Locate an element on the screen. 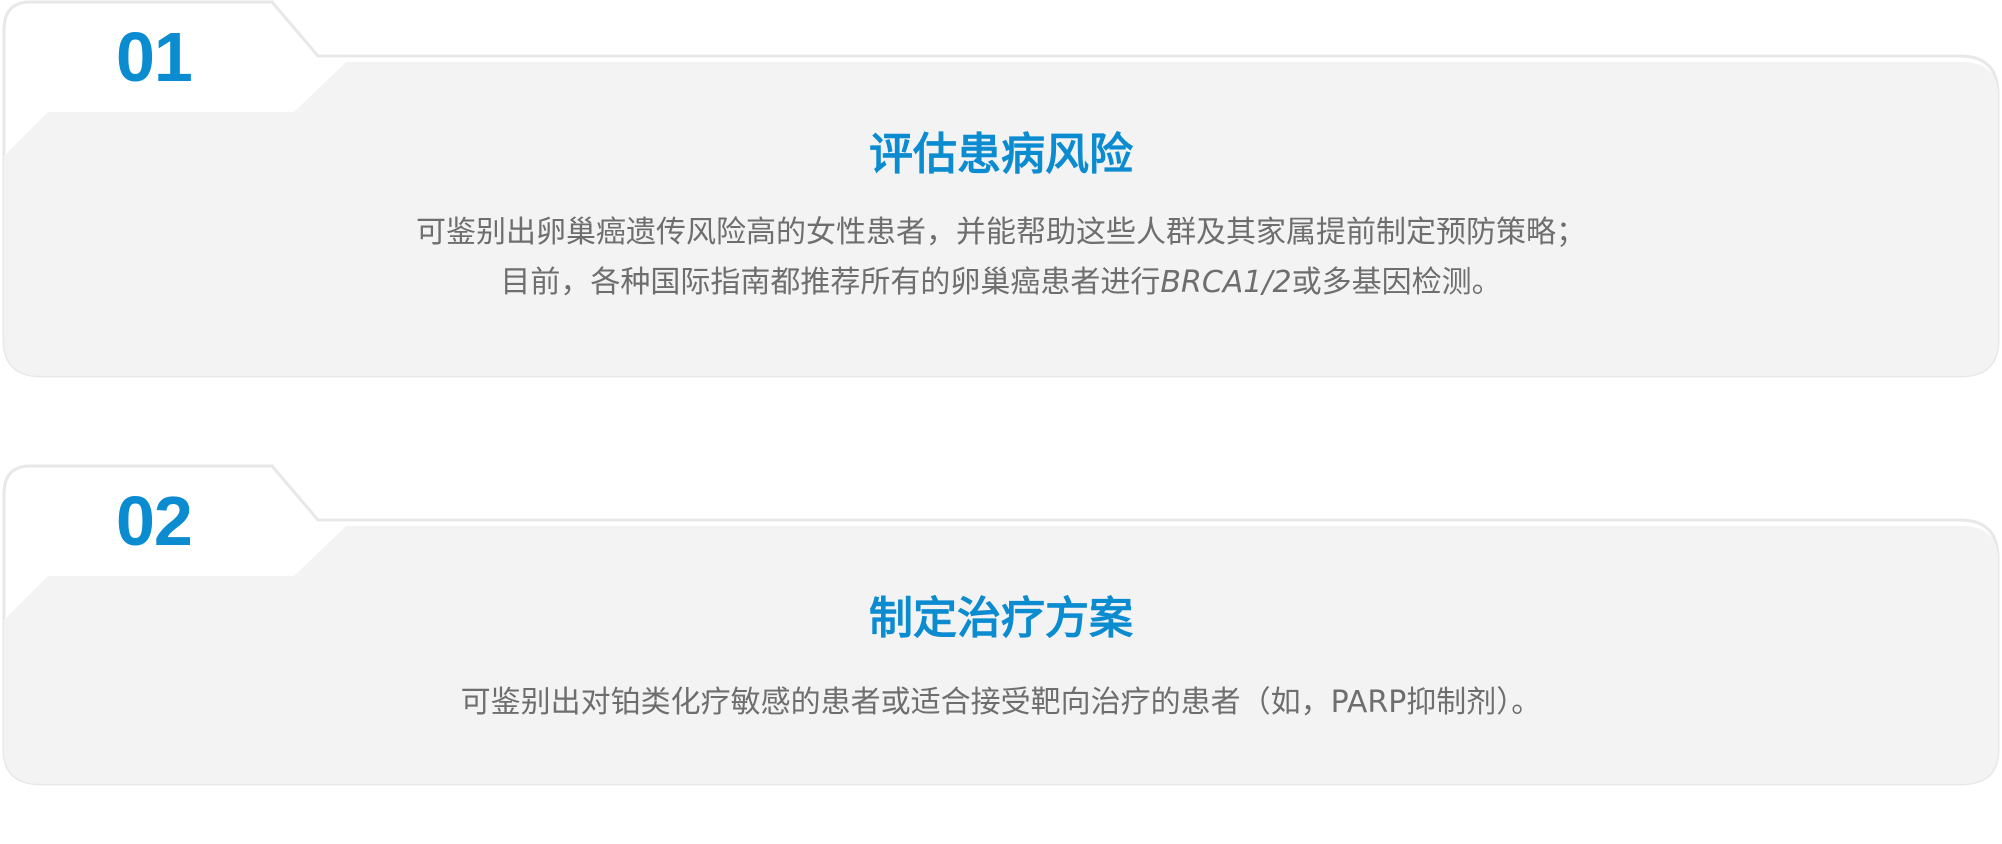  description-line: 可鉴别出对铂类化疗敏感的患者或适合接受靶向治疗的患者（如，PARP抑制剂）。 is located at coordinates (1001, 702).